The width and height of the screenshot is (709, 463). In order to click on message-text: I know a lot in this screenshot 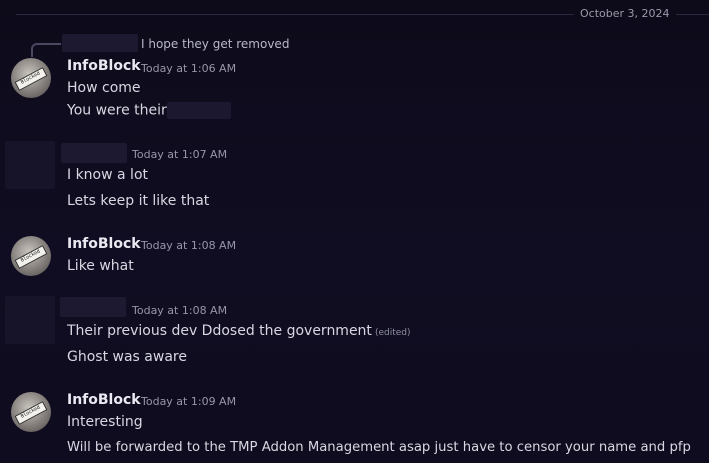, I will do `click(107, 175)`.